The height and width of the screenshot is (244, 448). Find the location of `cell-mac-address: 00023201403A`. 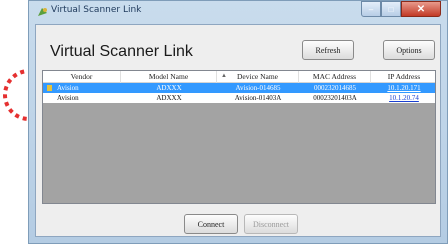

cell-mac-address: 00023201403A is located at coordinates (335, 98).